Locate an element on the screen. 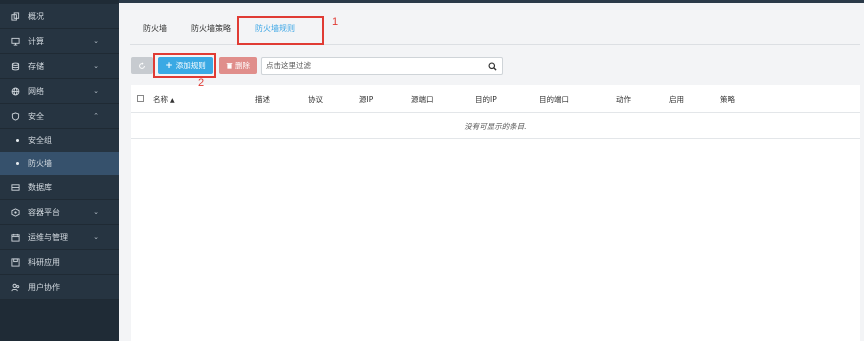 The image size is (864, 341). column-header-name: 名称 ▲ is located at coordinates (164, 99).